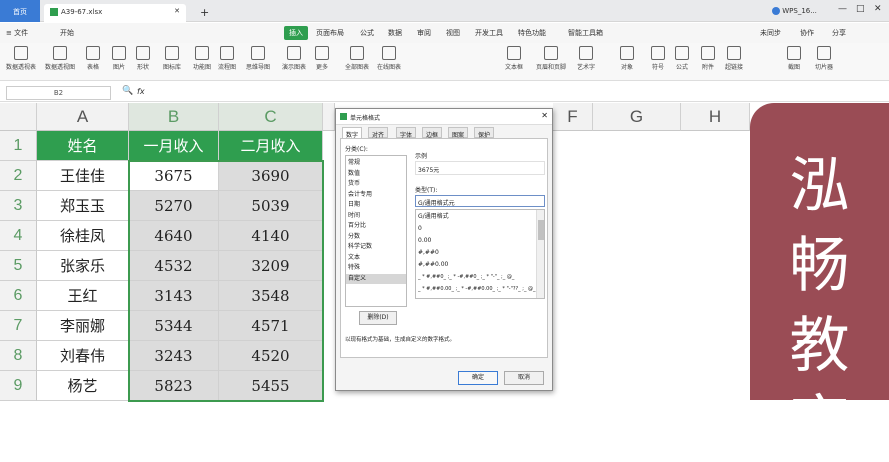 This screenshot has height=462, width=889. What do you see at coordinates (83, 146) in the screenshot?
I see `header-cell-name: 姓名` at bounding box center [83, 146].